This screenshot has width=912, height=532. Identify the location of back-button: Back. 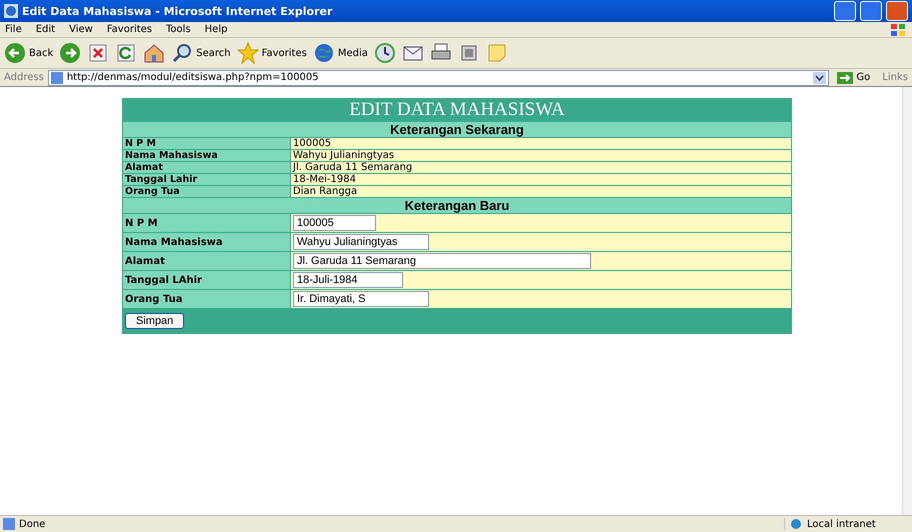
(29, 53).